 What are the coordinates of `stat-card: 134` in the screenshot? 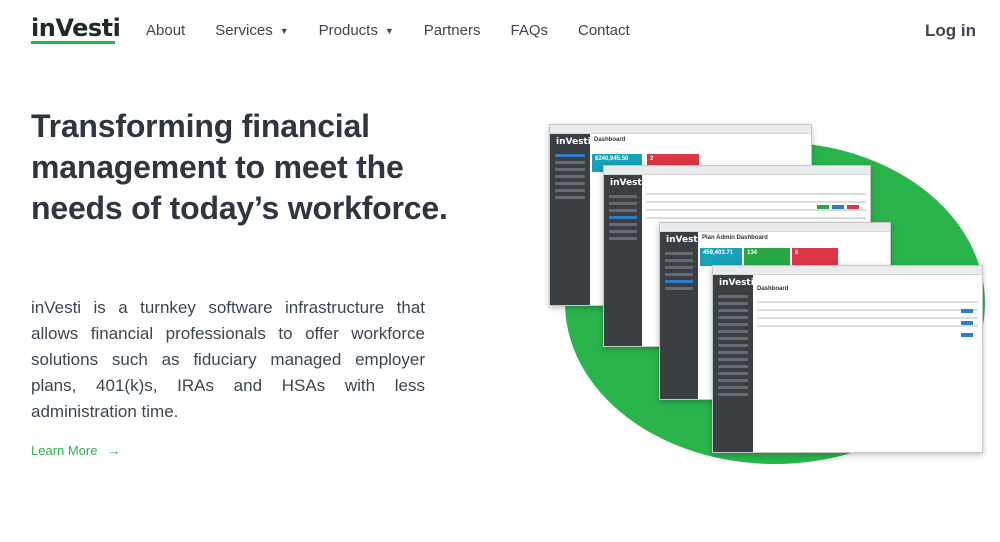 It's located at (767, 257).